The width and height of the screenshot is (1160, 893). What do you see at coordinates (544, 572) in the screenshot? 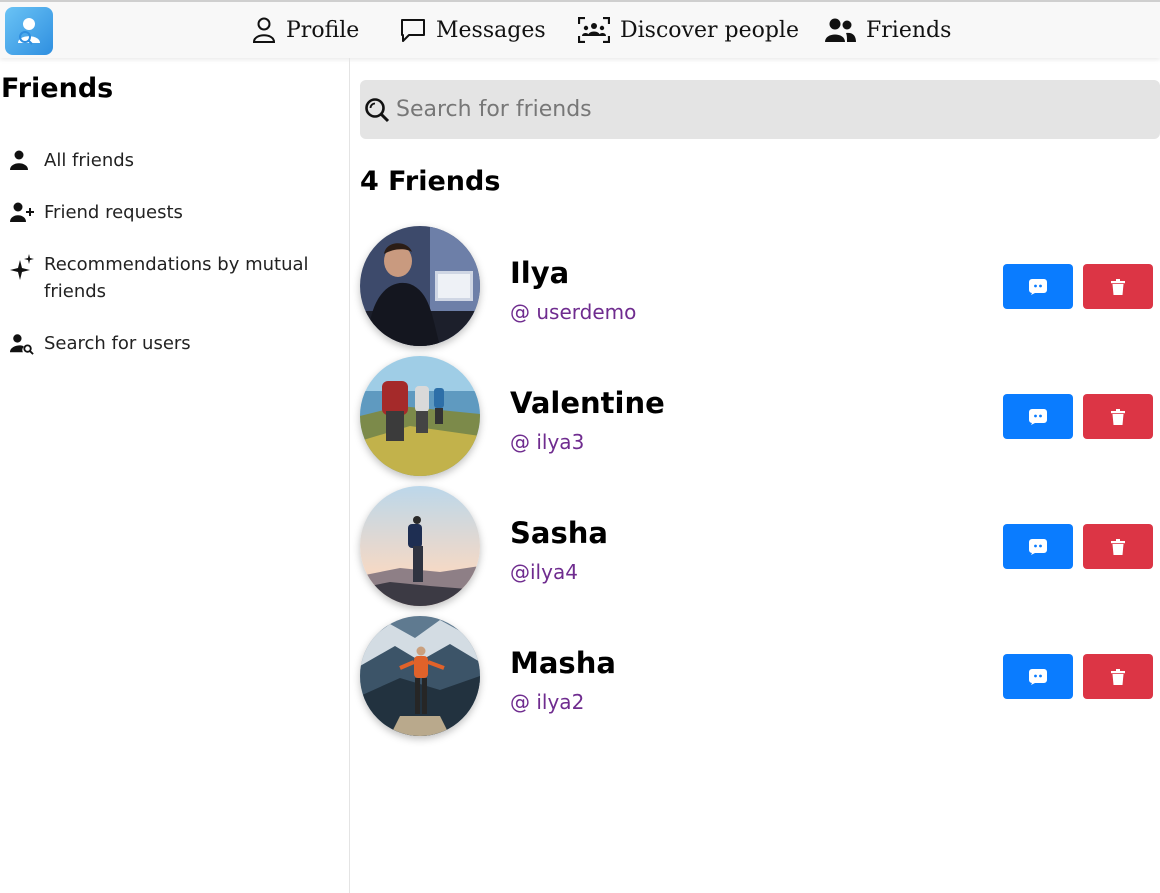
I see `friend-handle: @ilya4` at bounding box center [544, 572].